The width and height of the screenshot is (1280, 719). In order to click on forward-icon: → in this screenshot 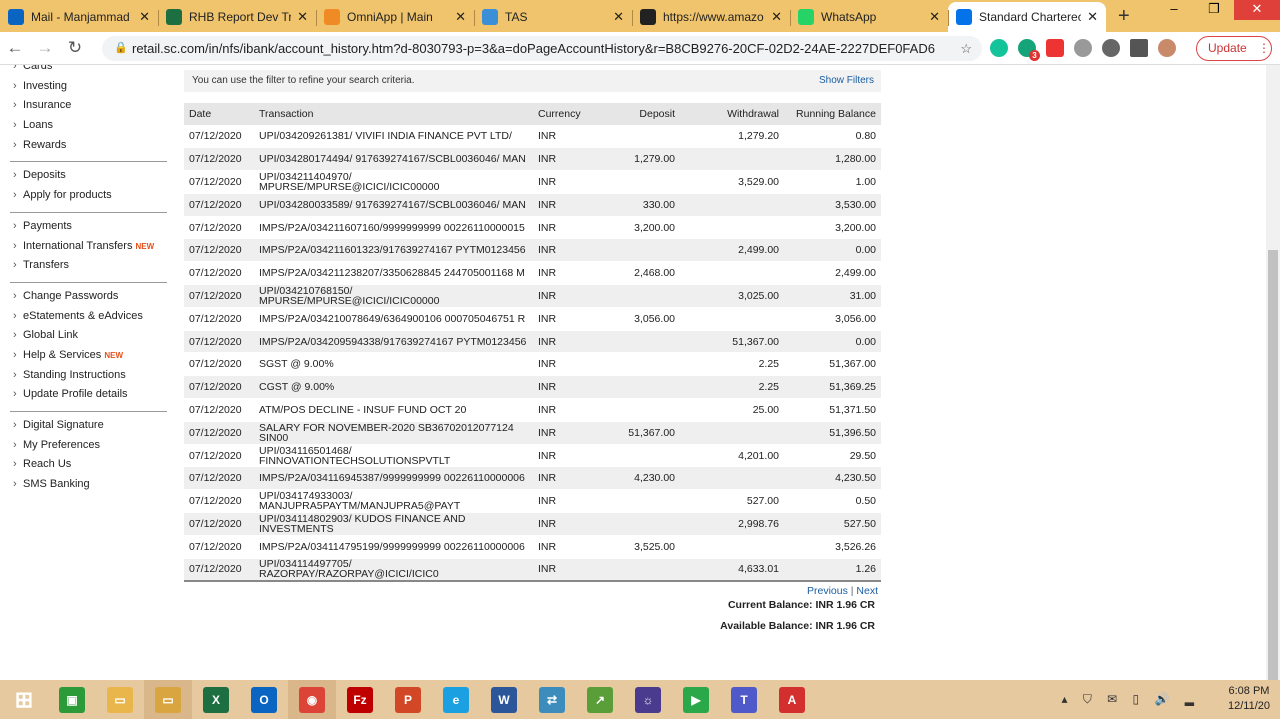, I will do `click(45, 48)`.